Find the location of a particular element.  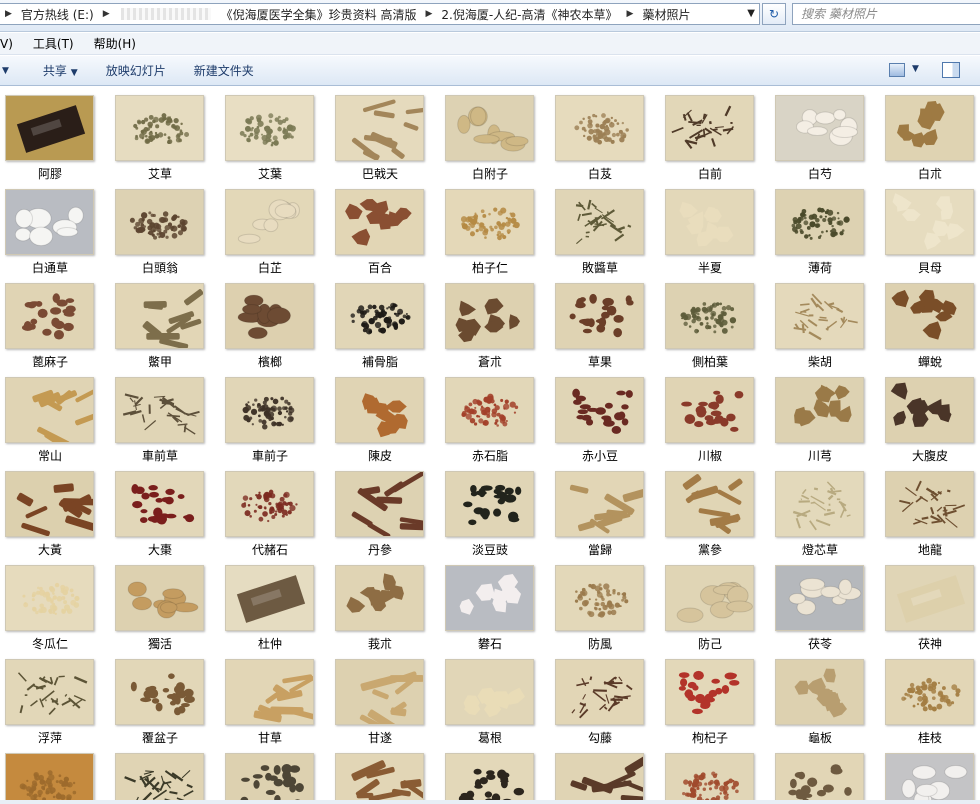

file-item: 蟬蛻 is located at coordinates (930, 321).